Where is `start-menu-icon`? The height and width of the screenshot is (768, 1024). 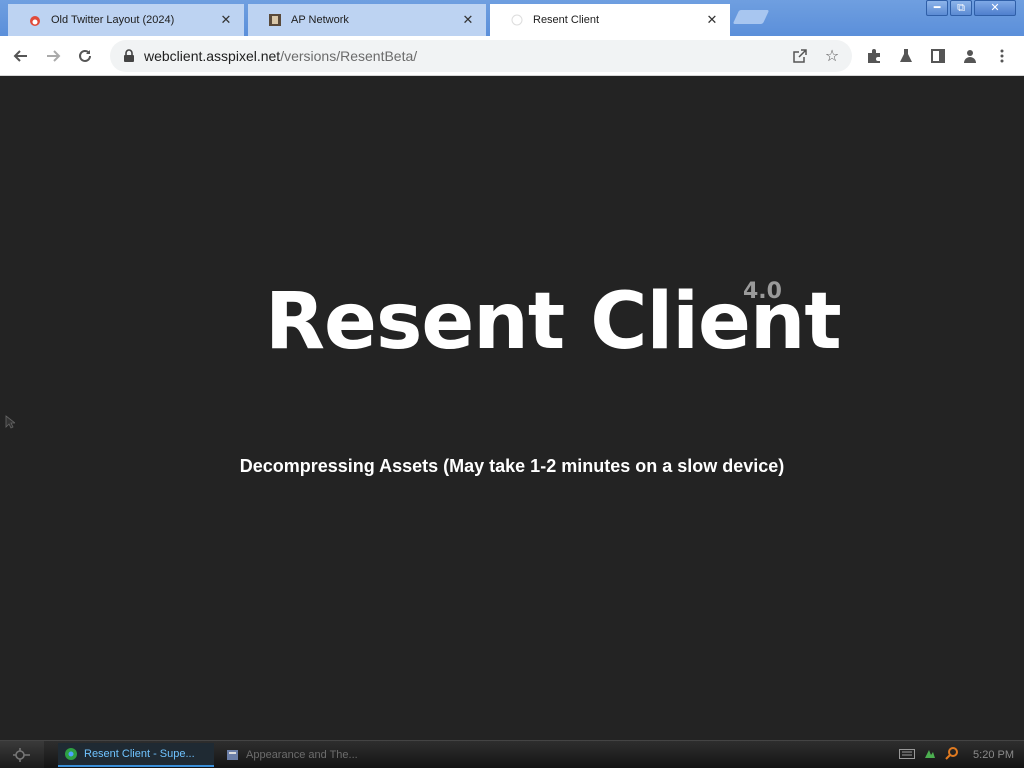 start-menu-icon is located at coordinates (21, 755).